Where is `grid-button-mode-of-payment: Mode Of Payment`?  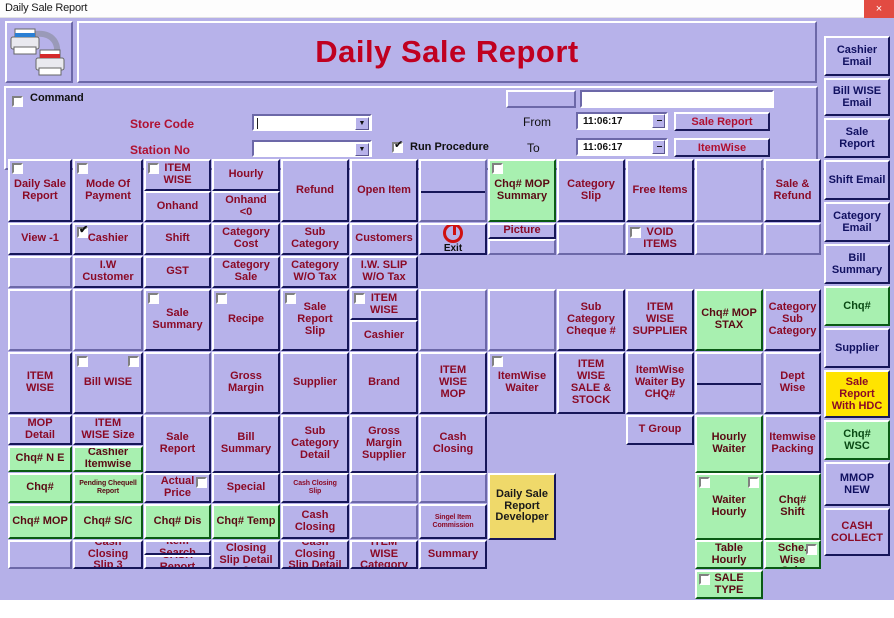 grid-button-mode-of-payment: Mode Of Payment is located at coordinates (108, 190).